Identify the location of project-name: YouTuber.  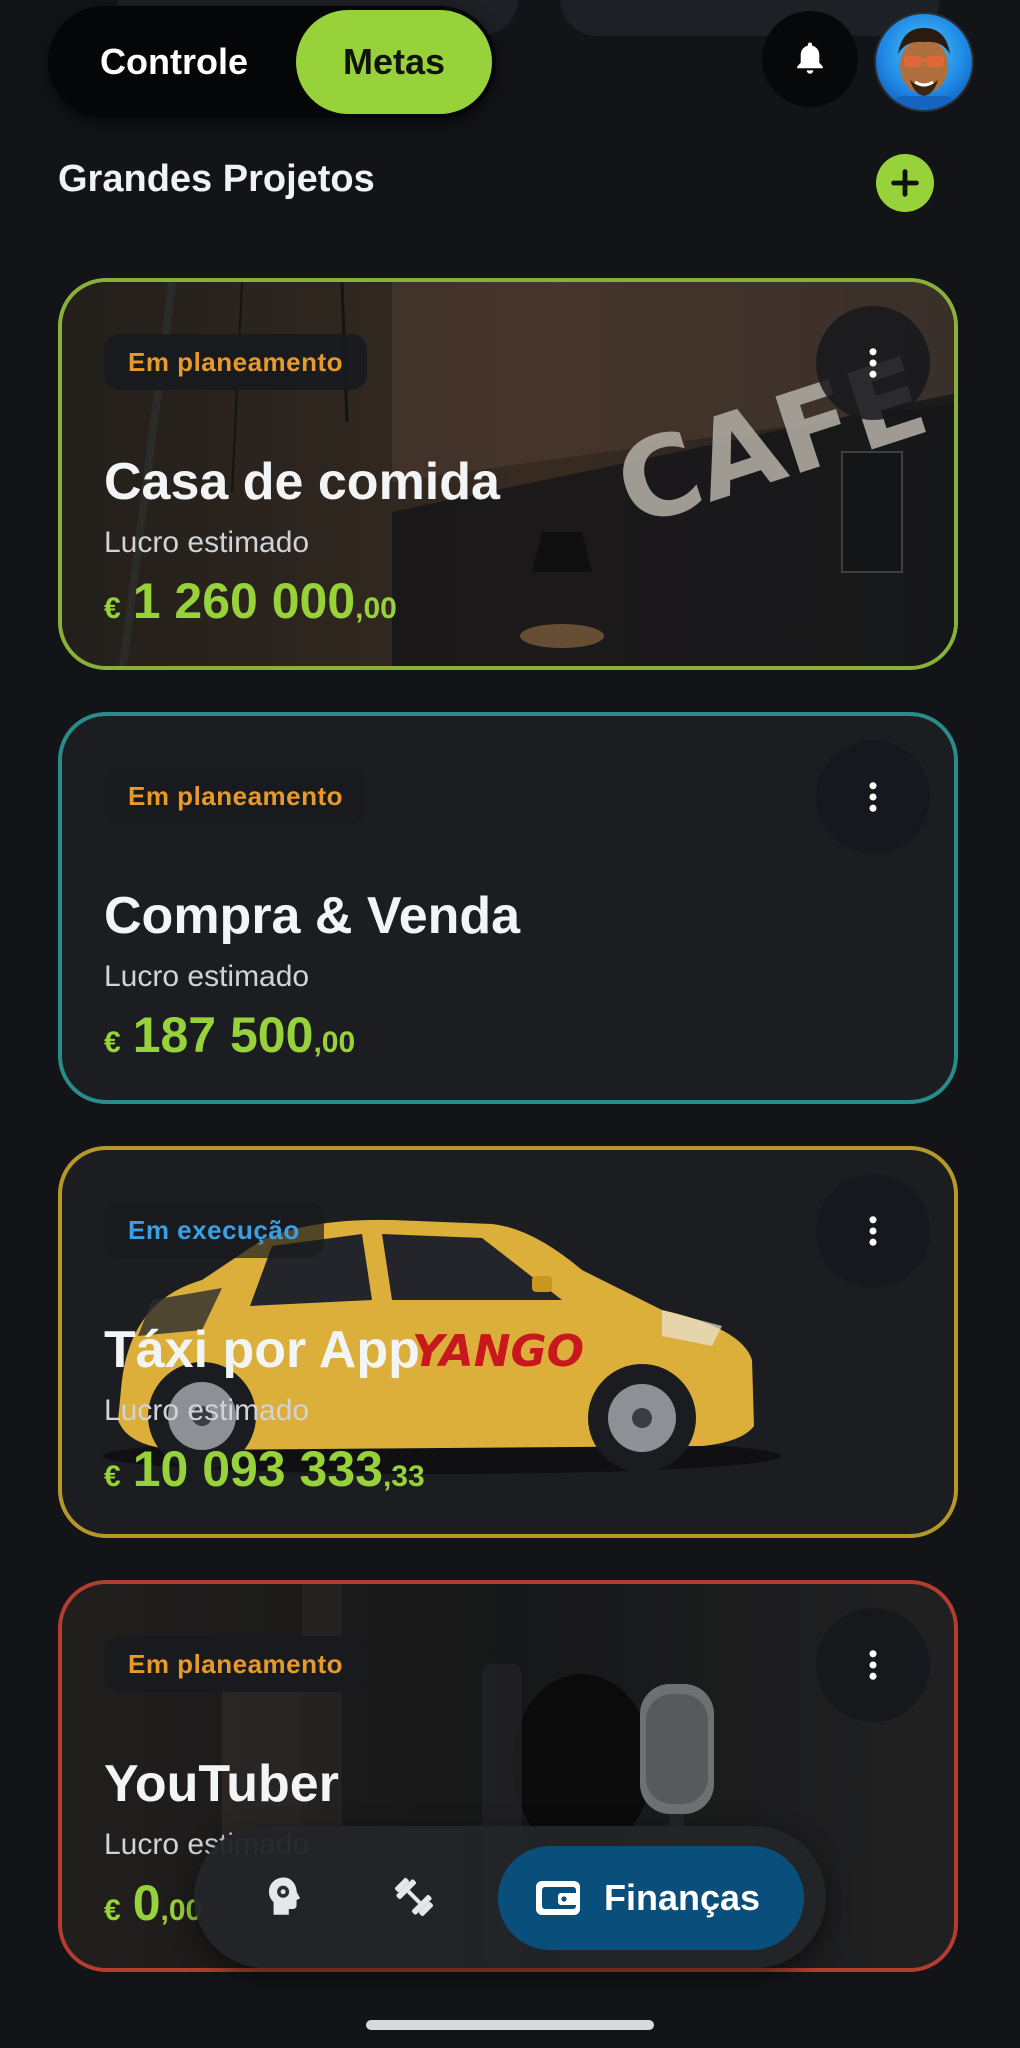
(221, 1784).